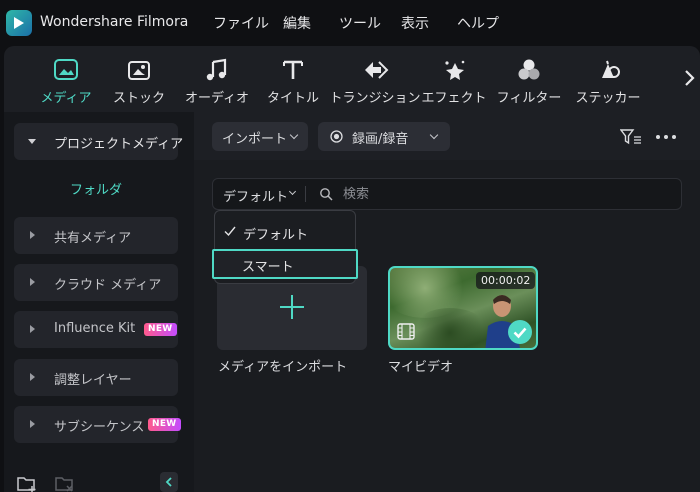 Image resolution: width=700 pixels, height=492 pixels. I want to click on sidebar-item-project-media: プロジェクトメディア, so click(98, 141).